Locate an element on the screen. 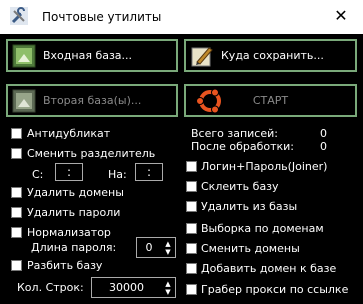  start-label: СТАРТ is located at coordinates (270, 100).